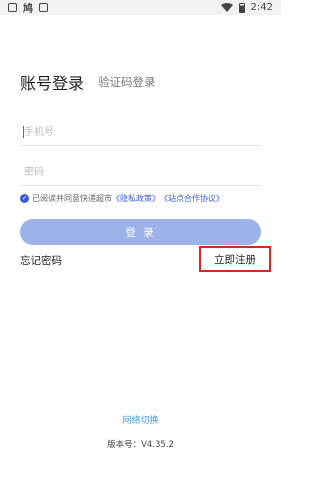 Image resolution: width=320 pixels, height=500 pixels. Describe the element at coordinates (226, 7) in the screenshot. I see `wifi-icon` at that location.